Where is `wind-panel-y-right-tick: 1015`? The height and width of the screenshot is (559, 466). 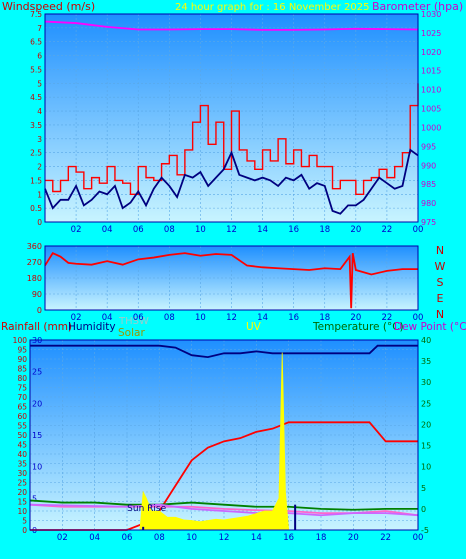
wind-panel-y-right-tick: 1015 is located at coordinates (431, 71).